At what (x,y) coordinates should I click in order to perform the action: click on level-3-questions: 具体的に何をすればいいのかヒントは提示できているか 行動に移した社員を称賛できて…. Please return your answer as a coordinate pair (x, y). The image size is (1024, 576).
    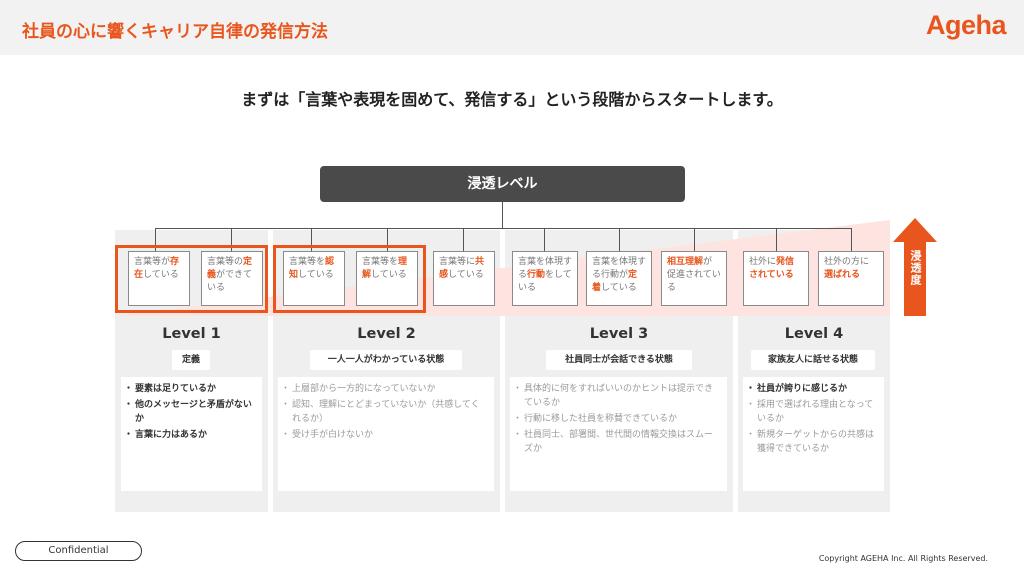
    Looking at the image, I should click on (618, 434).